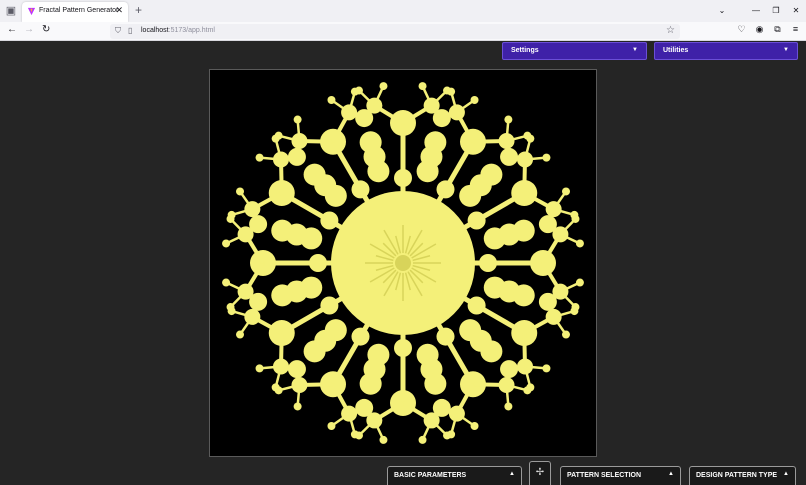 This screenshot has width=806, height=485. I want to click on browser-tab-bar: ▣ Fractal Pattern Generator ✕ + ⌄ — ❐ ✕, so click(403, 11).